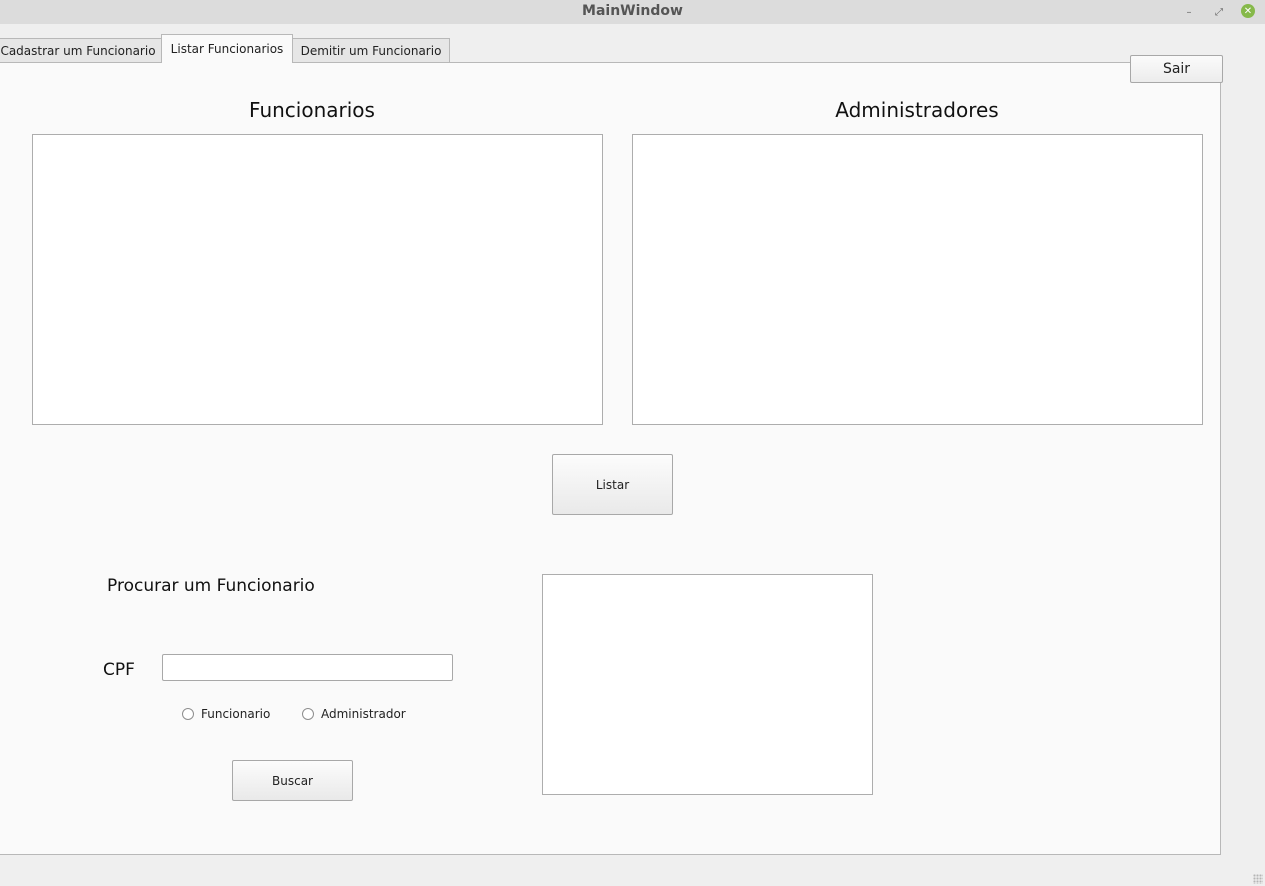  Describe the element at coordinates (707, 684) in the screenshot. I see `search-result-list` at that location.